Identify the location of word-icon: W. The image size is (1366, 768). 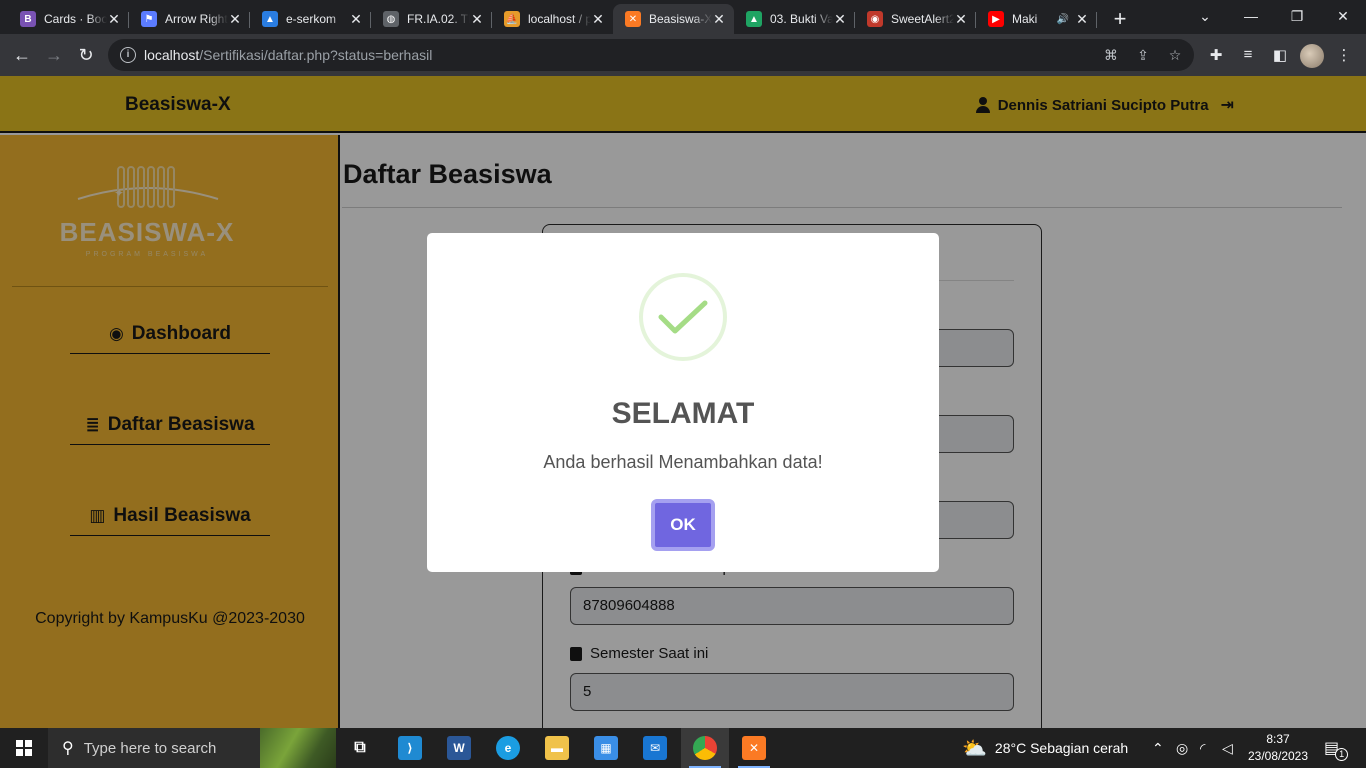
(459, 748).